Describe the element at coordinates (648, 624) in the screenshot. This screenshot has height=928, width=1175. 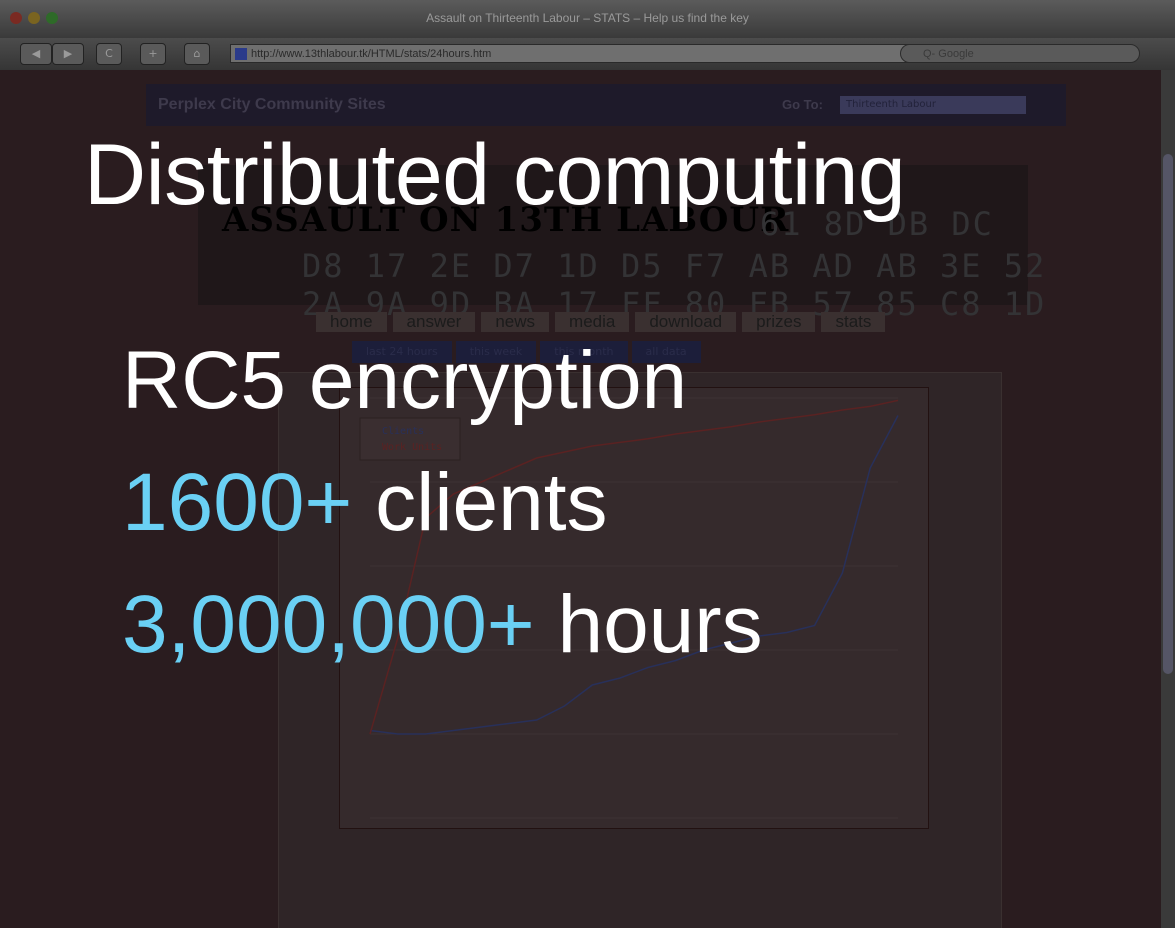
I see `hours-label: hours` at that location.